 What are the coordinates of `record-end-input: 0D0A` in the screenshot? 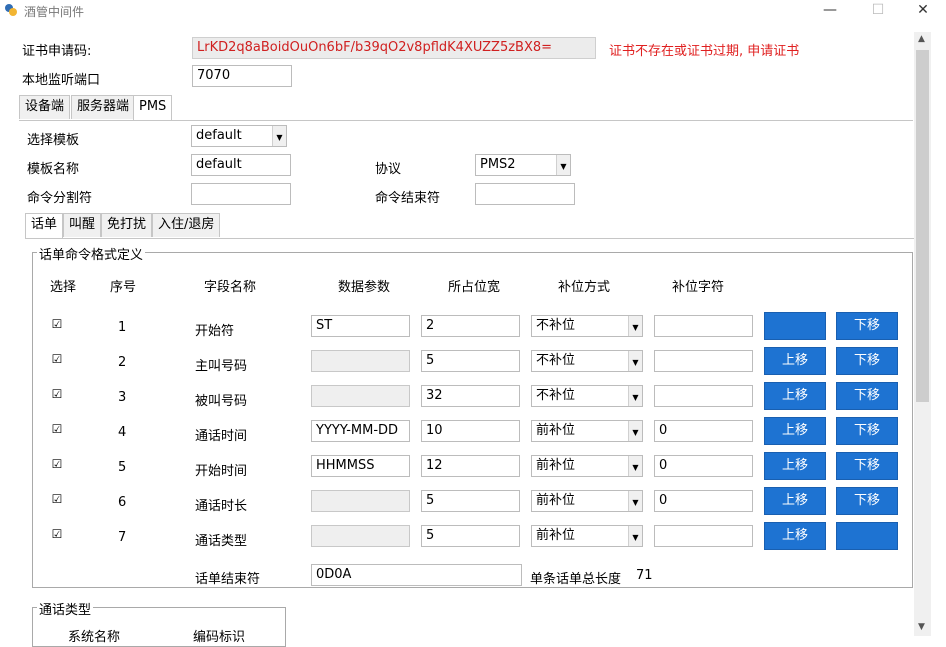 It's located at (416, 575).